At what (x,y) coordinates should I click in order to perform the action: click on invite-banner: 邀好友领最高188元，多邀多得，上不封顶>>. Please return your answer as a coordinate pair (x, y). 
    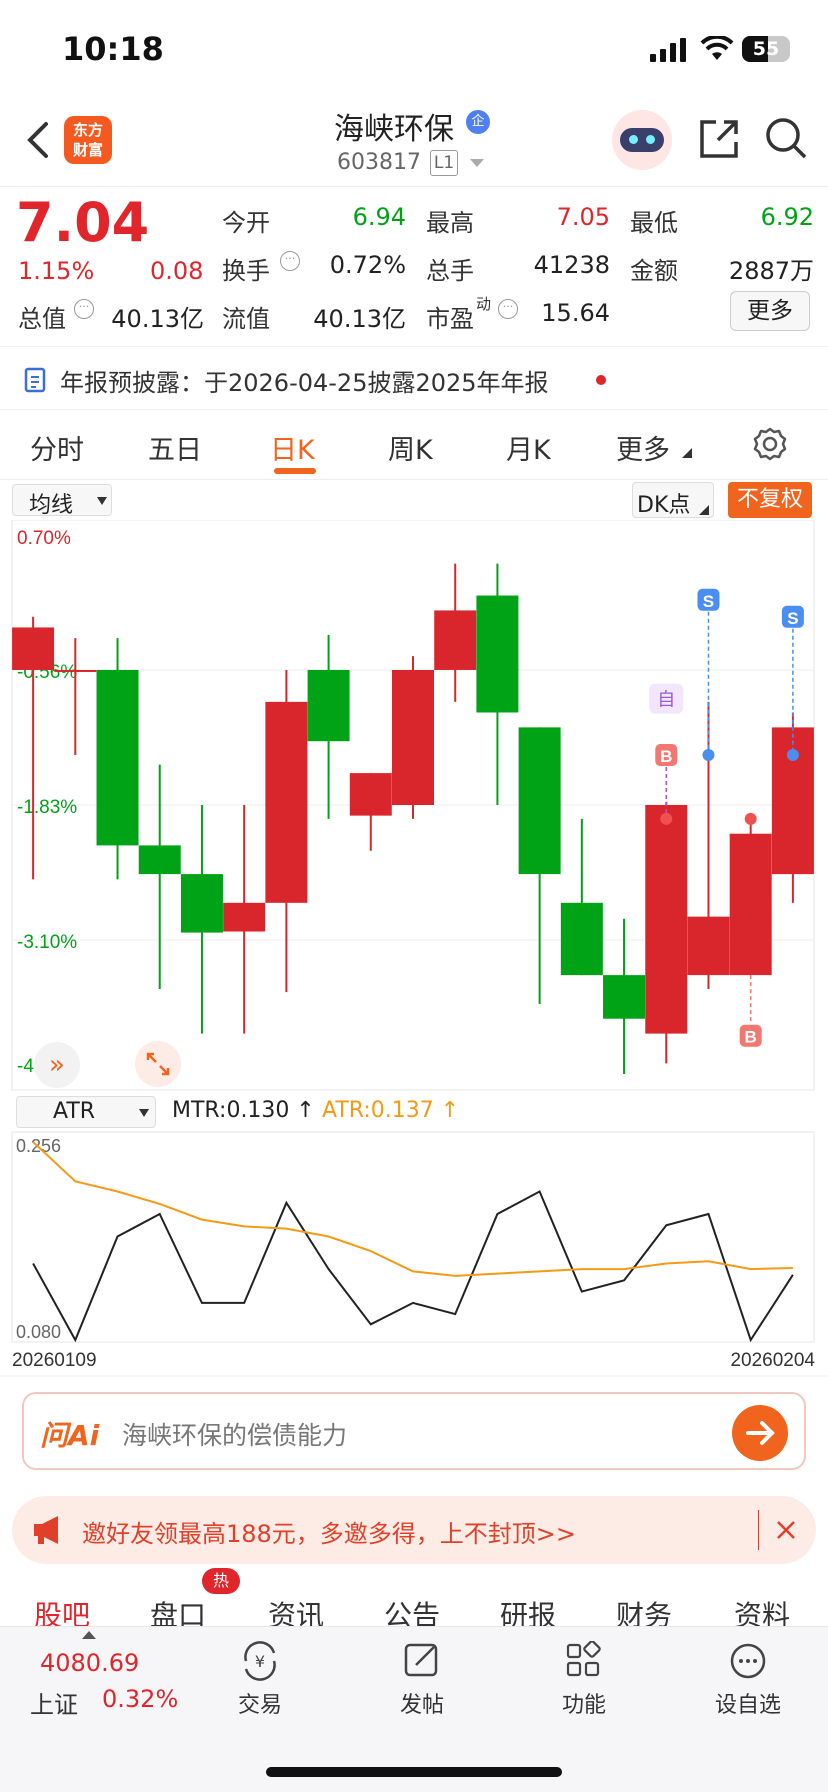
    Looking at the image, I should click on (414, 1530).